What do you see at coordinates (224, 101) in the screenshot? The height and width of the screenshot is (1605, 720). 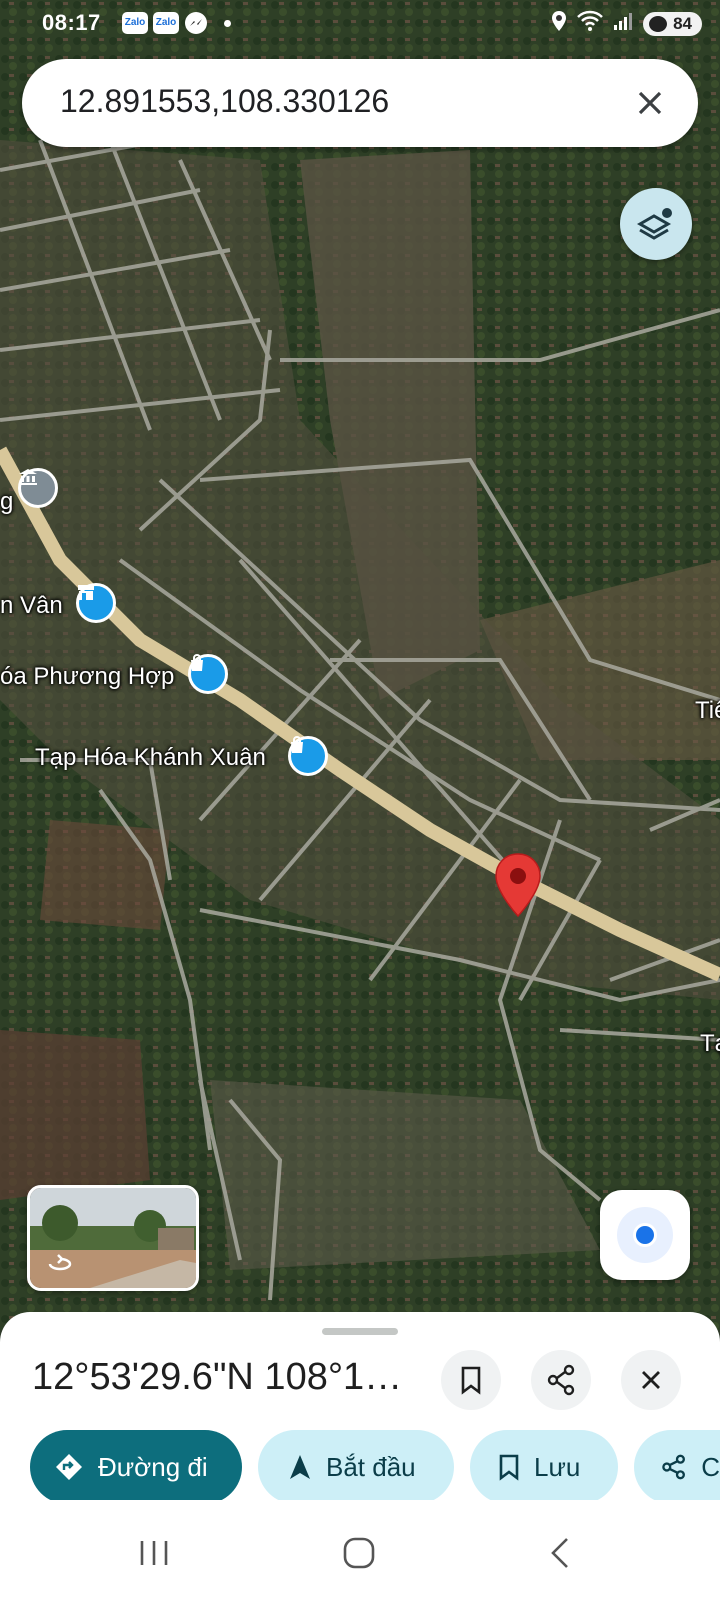 I see `search-query: 12.891553,108.330126` at bounding box center [224, 101].